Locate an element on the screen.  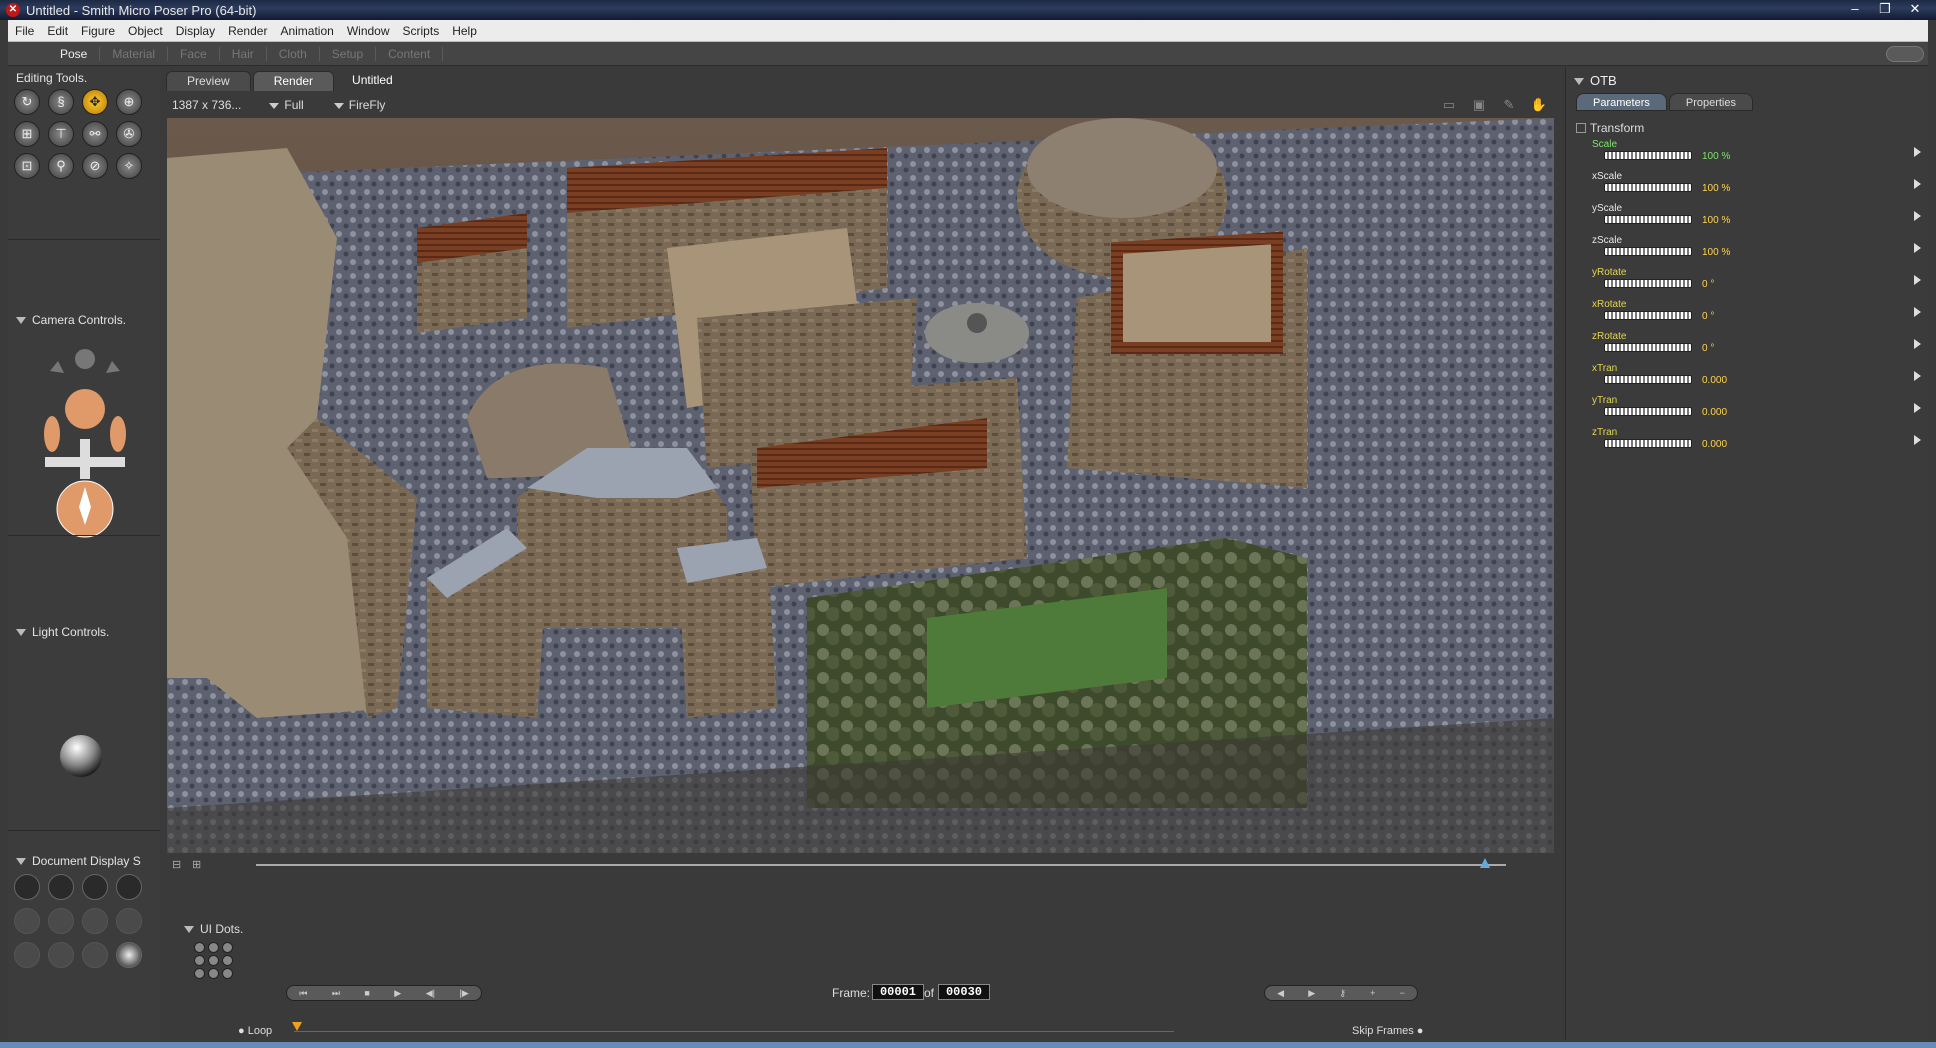
menu-scripts: Scripts is located at coordinates (421, 31).